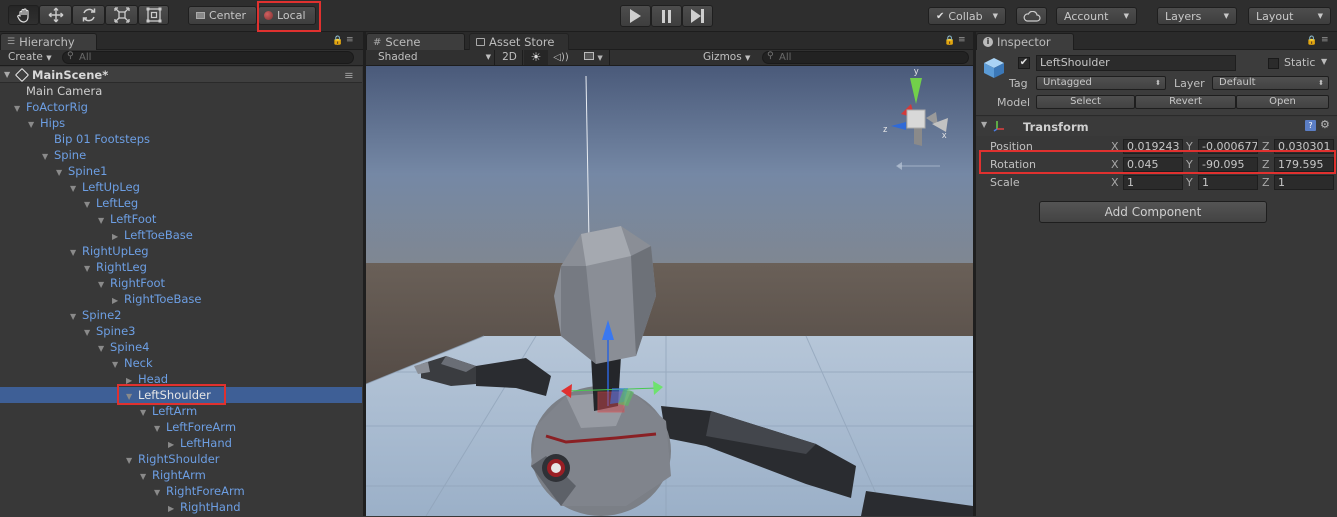 This screenshot has width=1337, height=517. Describe the element at coordinates (1025, 41) in the screenshot. I see `tab-inspector: i Inspector` at that location.